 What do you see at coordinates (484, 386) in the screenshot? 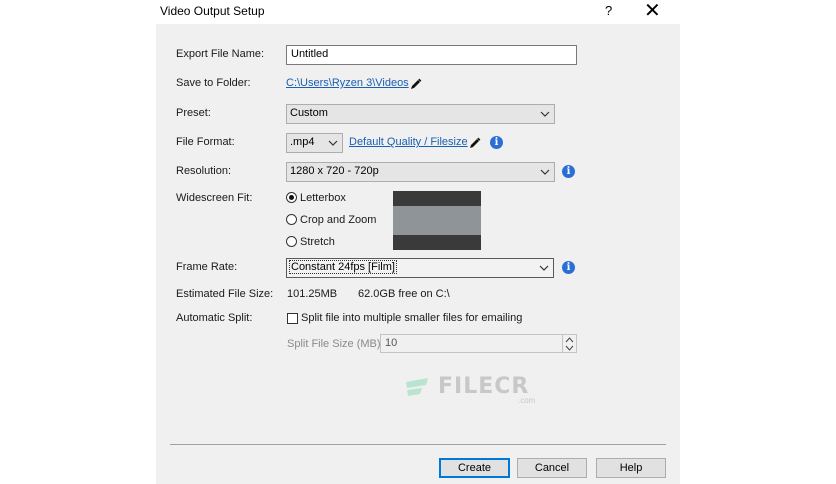
I see `watermark-text: FILECR` at bounding box center [484, 386].